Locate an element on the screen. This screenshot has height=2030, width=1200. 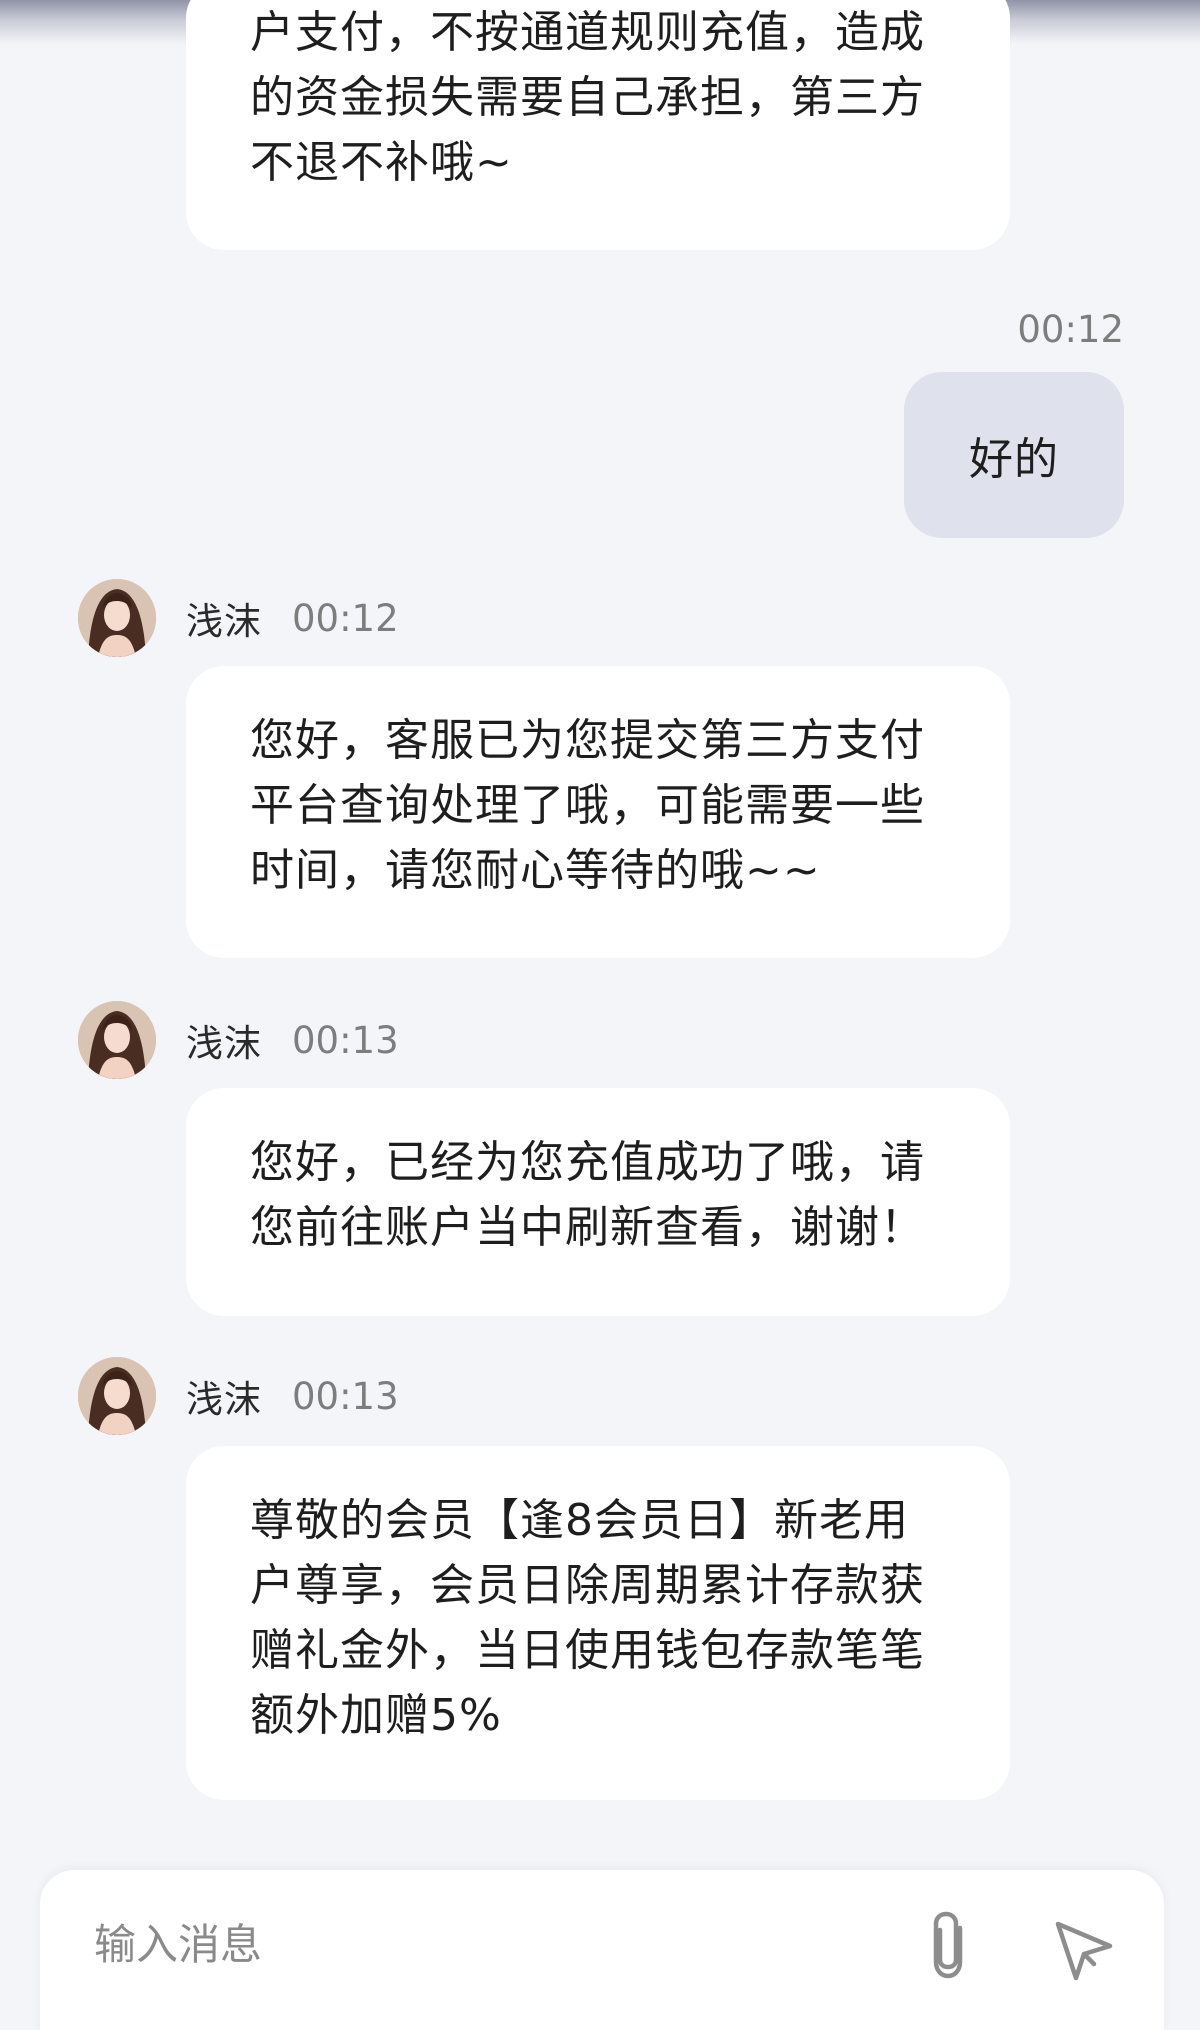
message-line: 赠礼金外，当日使用钱包存款笔笔 is located at coordinates (587, 1650).